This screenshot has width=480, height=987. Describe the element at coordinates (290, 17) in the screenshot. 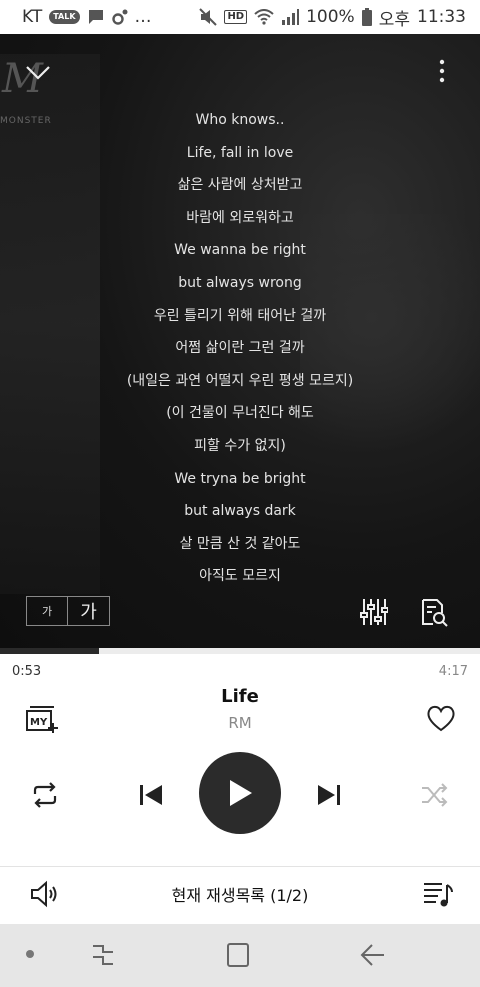

I see `signal-icon` at that location.